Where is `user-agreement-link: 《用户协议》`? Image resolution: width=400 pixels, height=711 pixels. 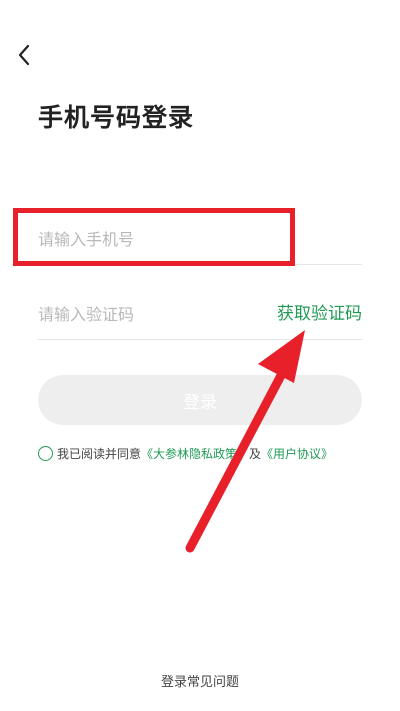
user-agreement-link: 《用户协议》 is located at coordinates (297, 453).